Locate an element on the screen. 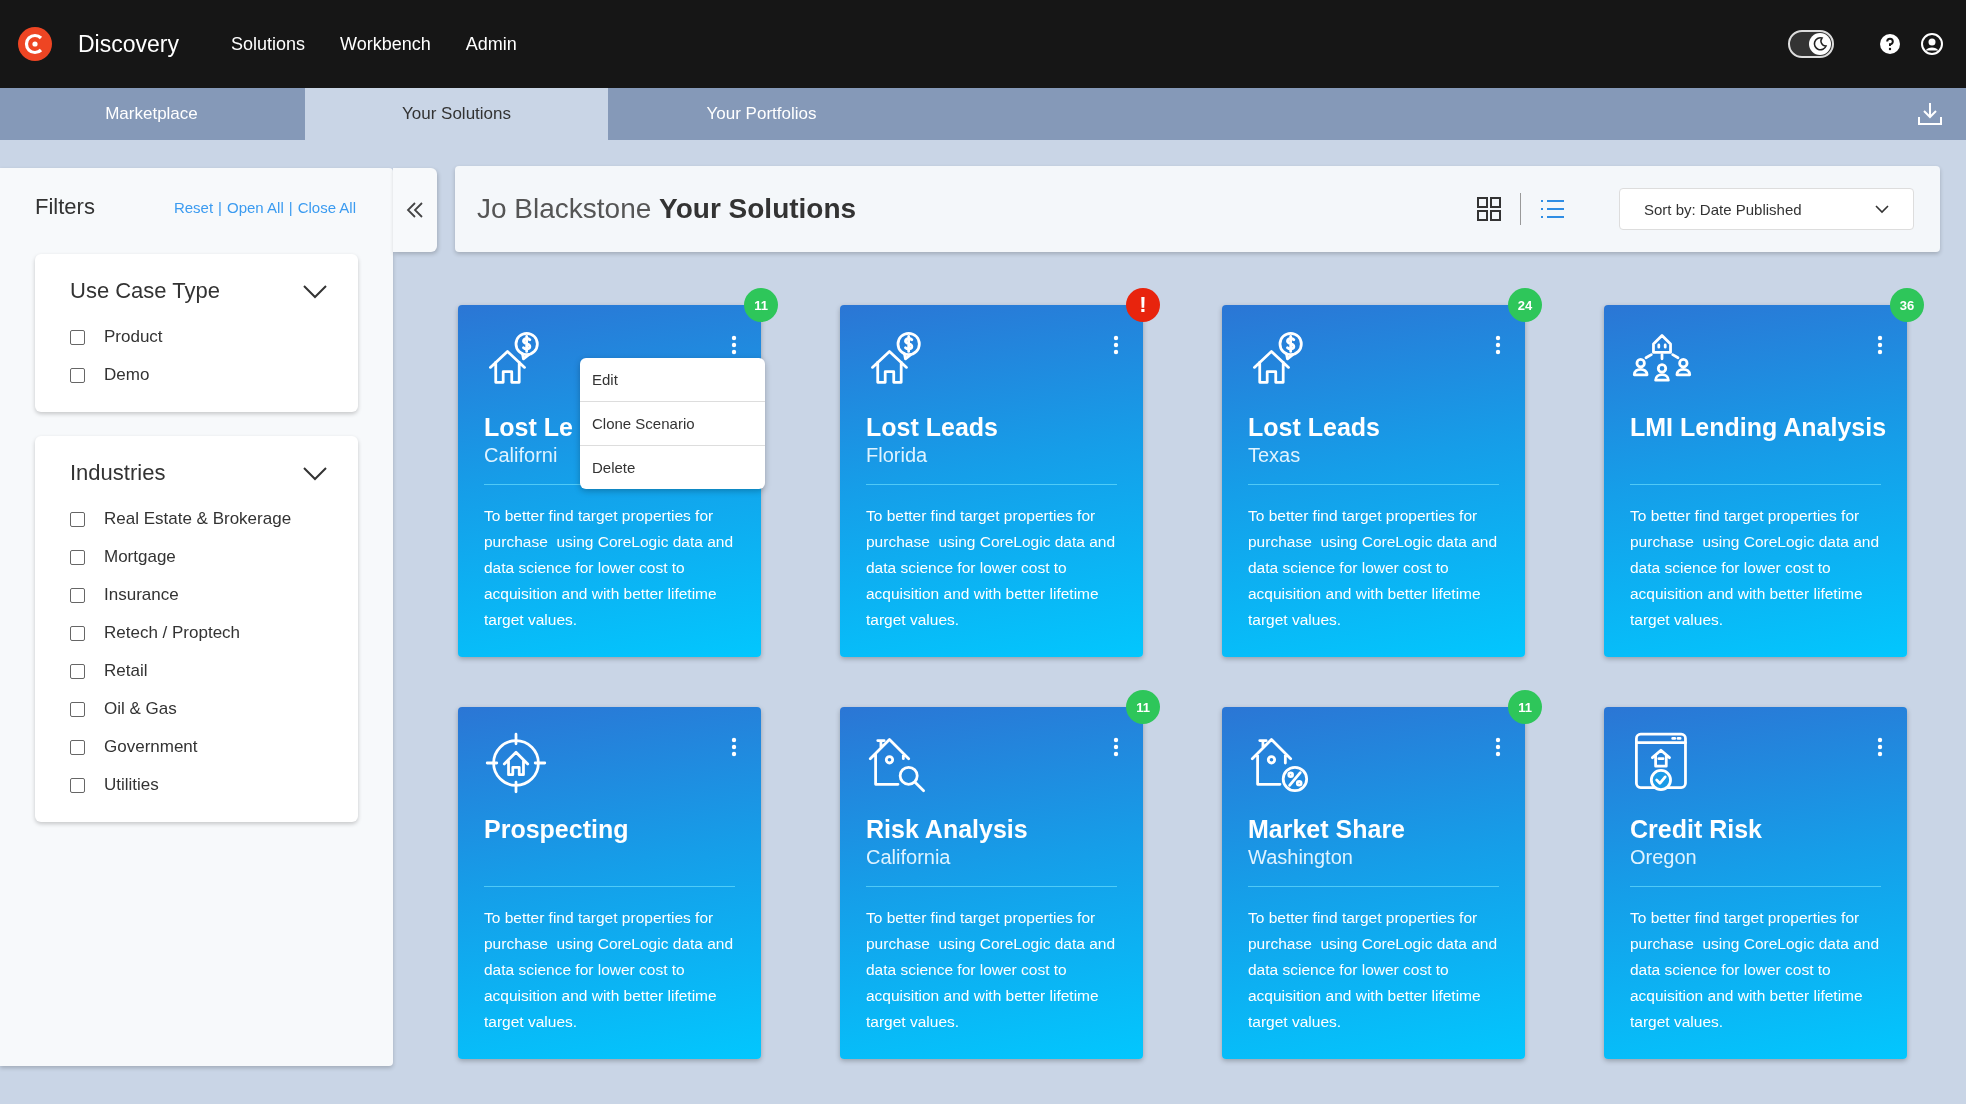 This screenshot has width=1966, height=1104. caret-icon is located at coordinates (1882, 209).